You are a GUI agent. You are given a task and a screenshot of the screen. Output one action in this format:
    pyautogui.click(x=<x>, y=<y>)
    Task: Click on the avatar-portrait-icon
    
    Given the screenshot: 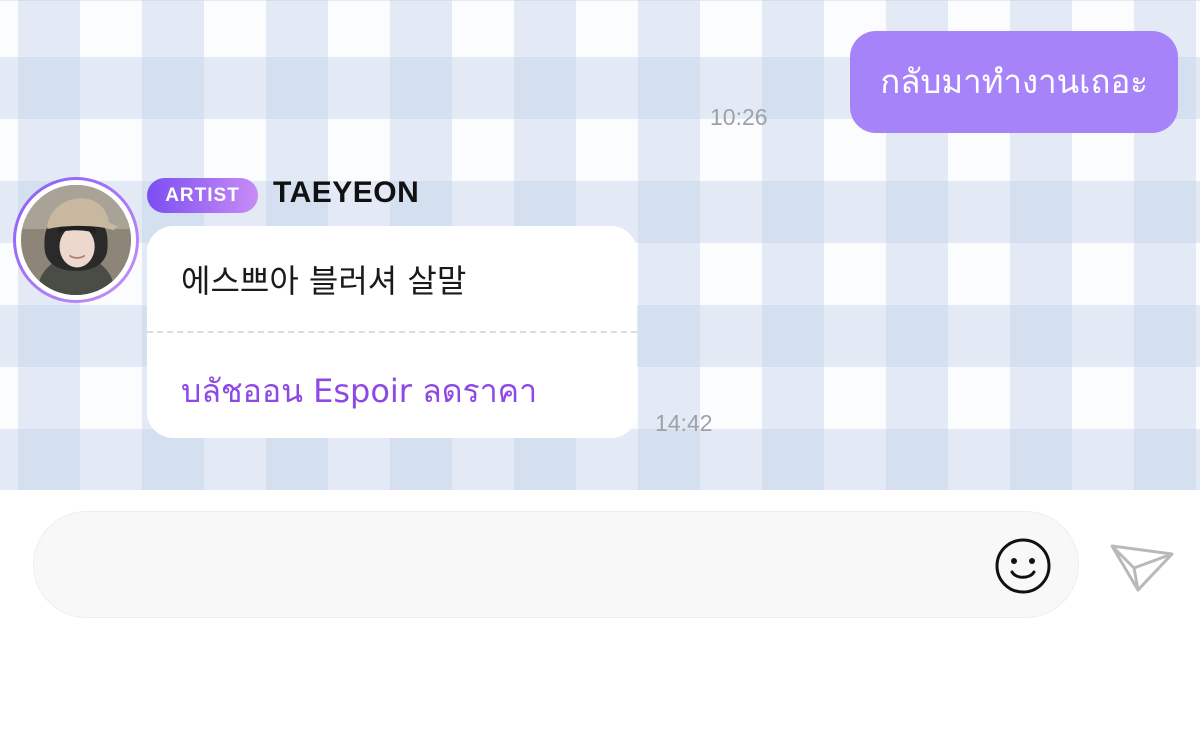 What is the action you would take?
    pyautogui.click(x=76, y=240)
    